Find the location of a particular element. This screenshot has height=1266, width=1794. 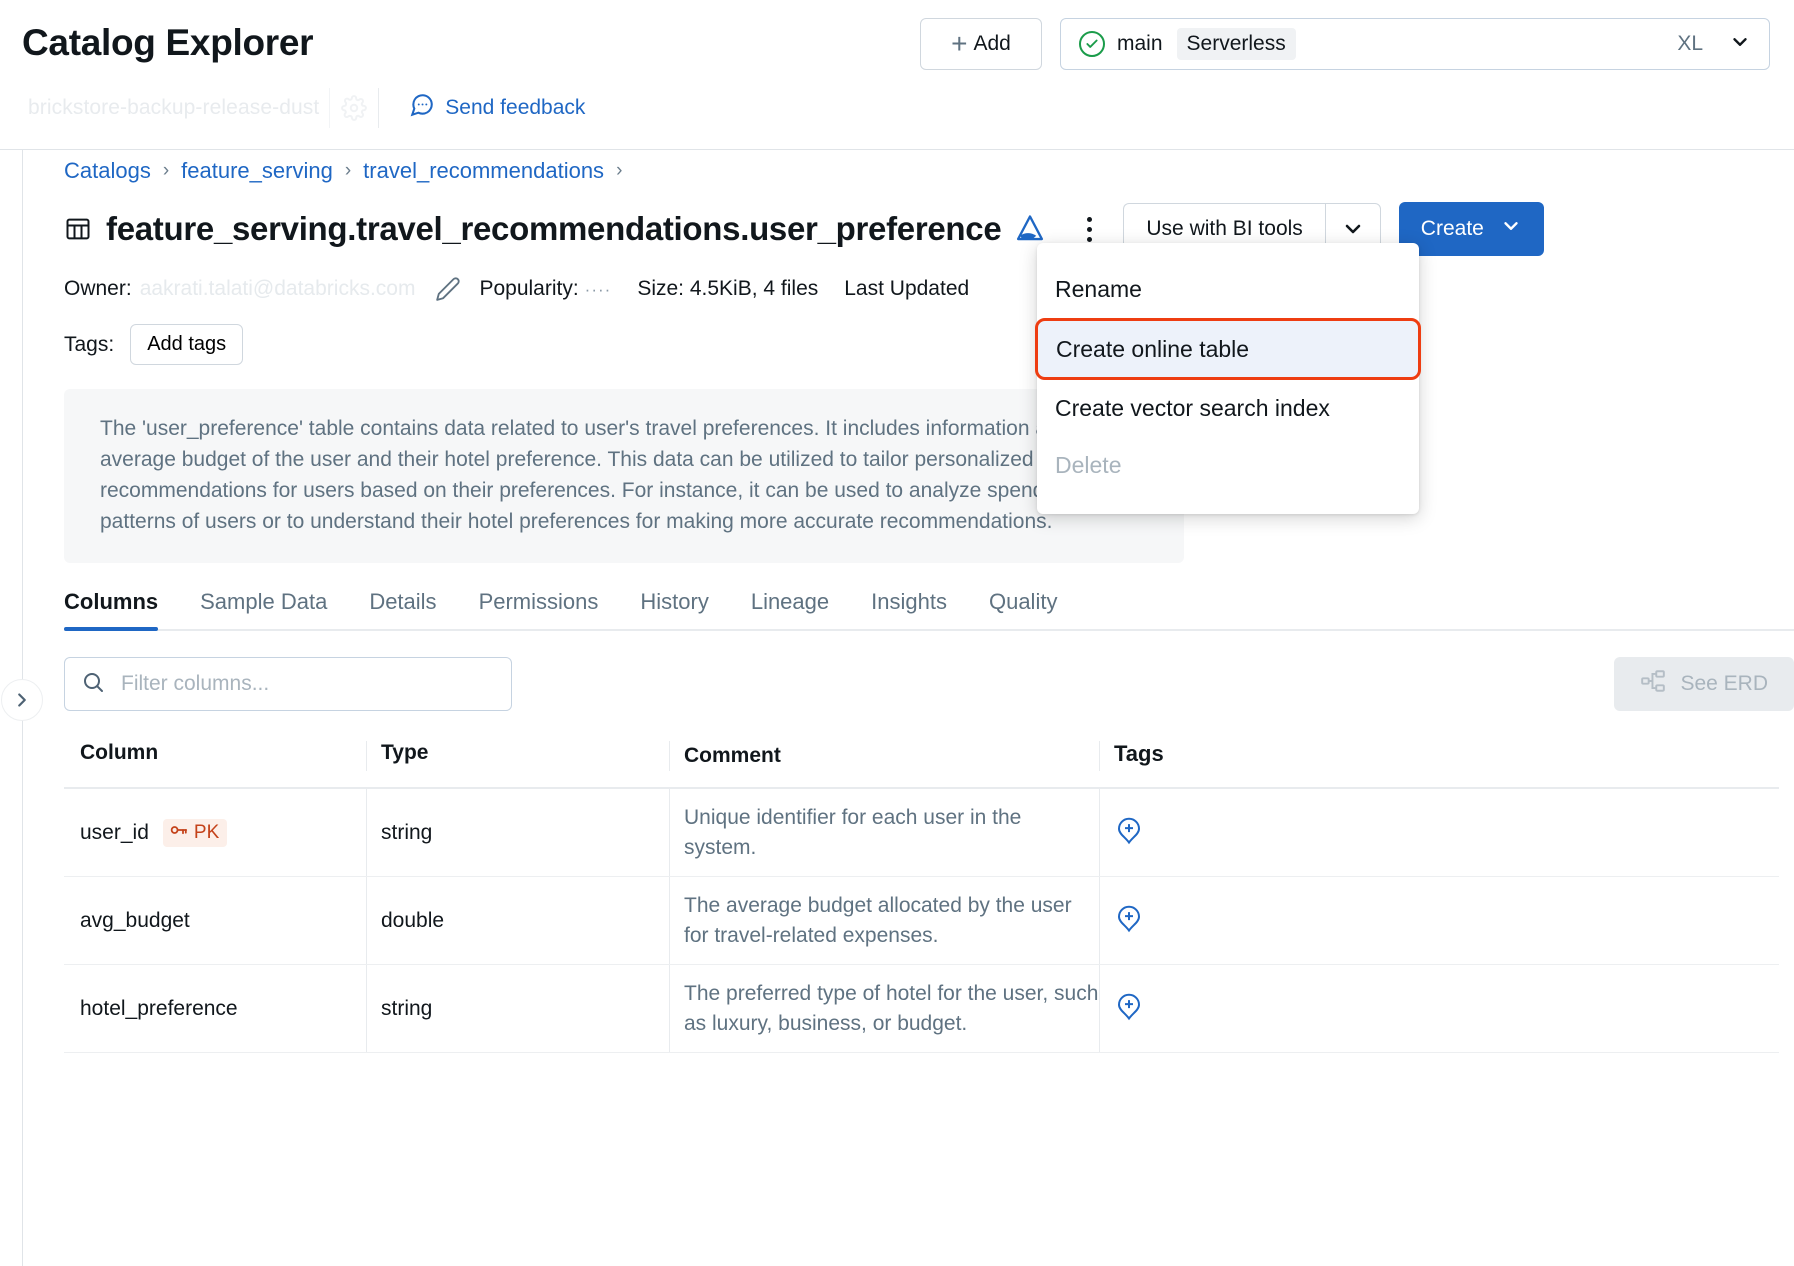

tab-permissions: Permissions is located at coordinates (539, 609).